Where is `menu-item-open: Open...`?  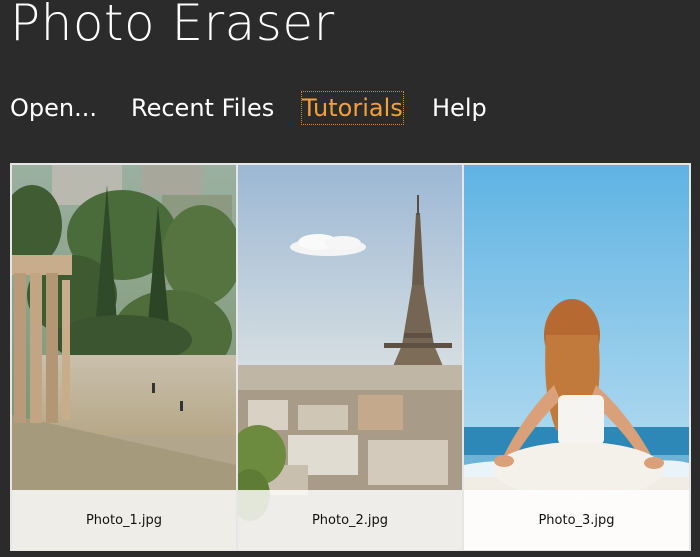 menu-item-open: Open... is located at coordinates (53, 108).